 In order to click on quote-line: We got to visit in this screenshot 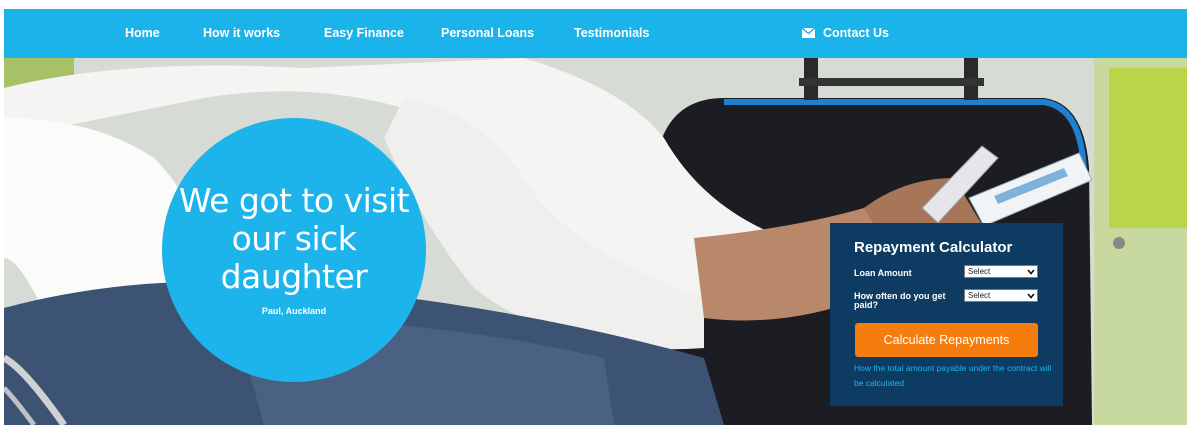, I will do `click(294, 200)`.